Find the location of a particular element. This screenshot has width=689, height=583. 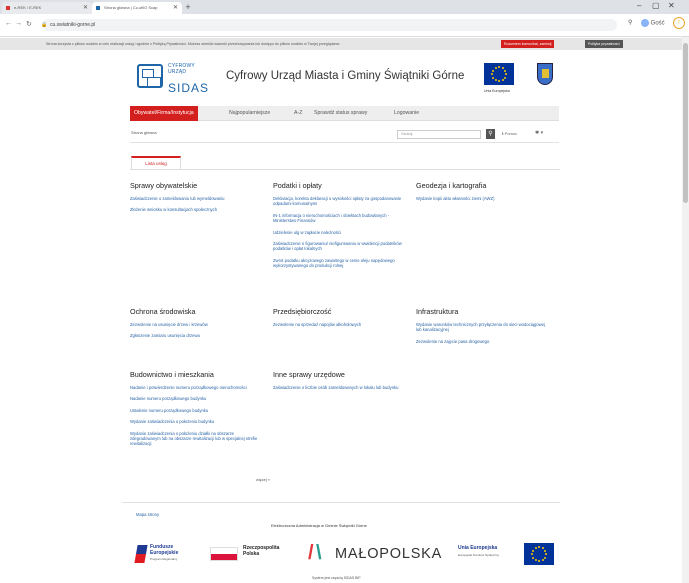

fe-subtitle: Program Regionalny is located at coordinates (164, 559).